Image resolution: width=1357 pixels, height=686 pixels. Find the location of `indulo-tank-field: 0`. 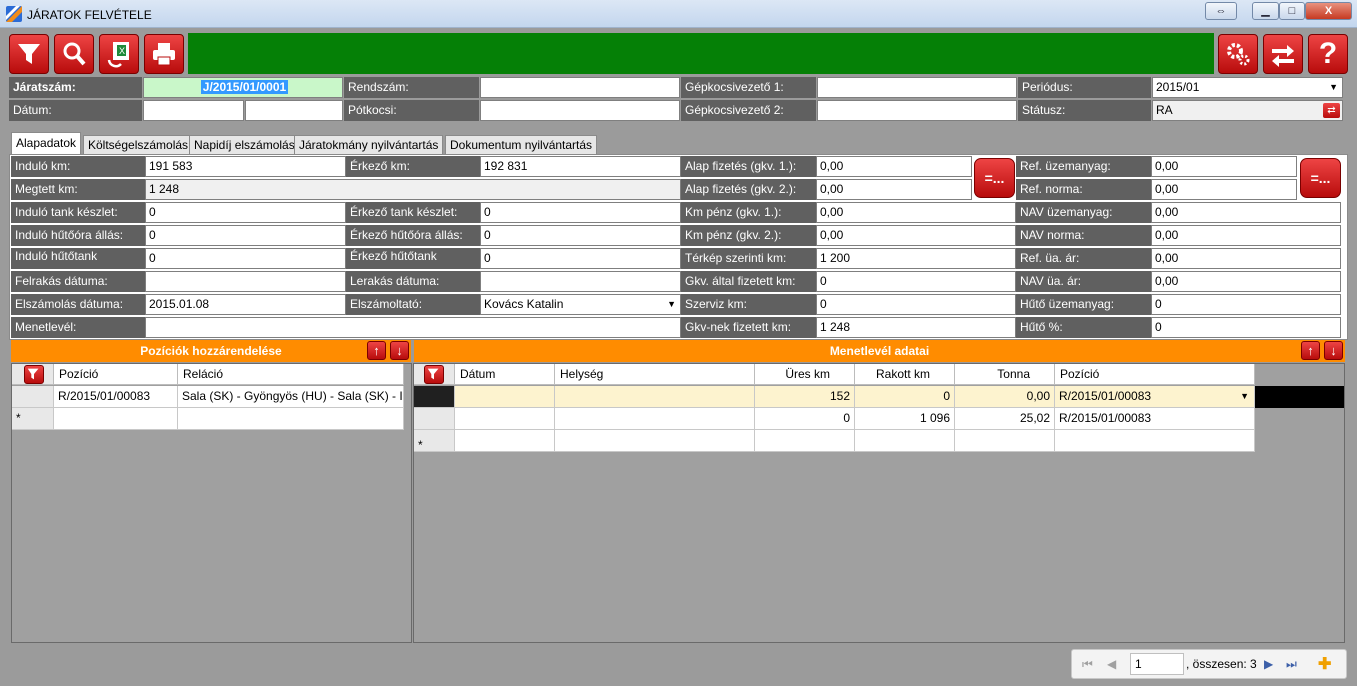

indulo-tank-field: 0 is located at coordinates (245, 212).